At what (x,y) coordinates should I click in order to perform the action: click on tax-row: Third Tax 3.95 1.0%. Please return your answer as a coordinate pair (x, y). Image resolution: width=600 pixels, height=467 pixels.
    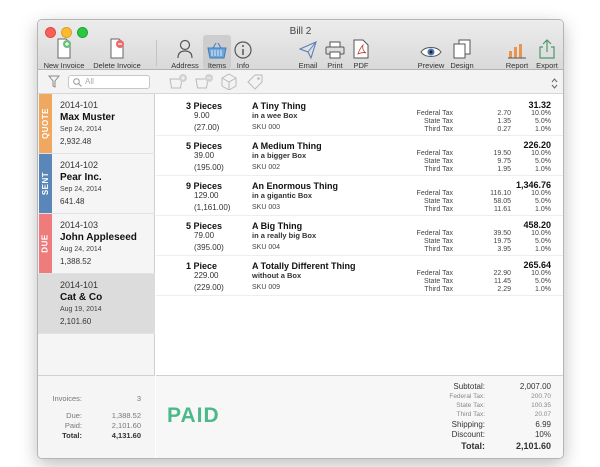
    Looking at the image, I should click on (487, 249).